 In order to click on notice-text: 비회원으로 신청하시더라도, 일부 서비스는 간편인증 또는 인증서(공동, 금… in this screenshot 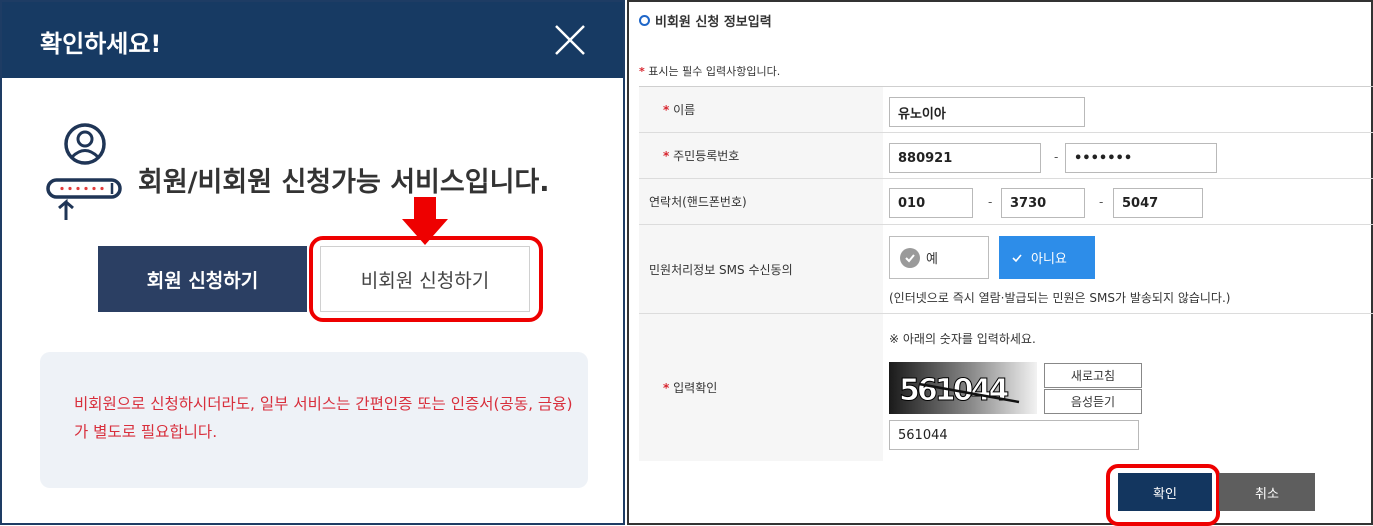, I will do `click(323, 418)`.